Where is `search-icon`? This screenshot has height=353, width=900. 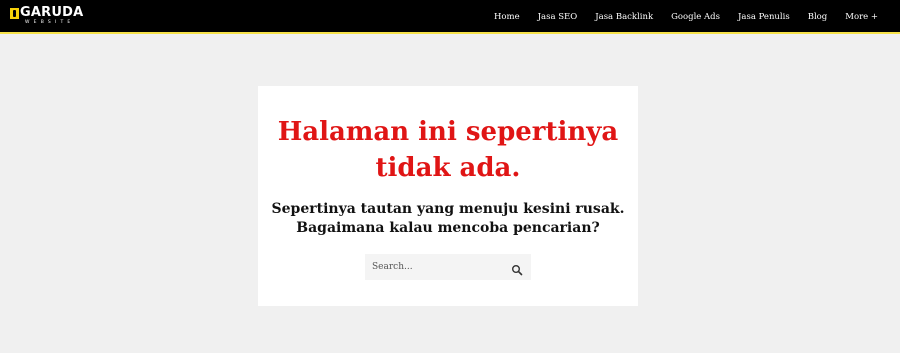 search-icon is located at coordinates (517, 268).